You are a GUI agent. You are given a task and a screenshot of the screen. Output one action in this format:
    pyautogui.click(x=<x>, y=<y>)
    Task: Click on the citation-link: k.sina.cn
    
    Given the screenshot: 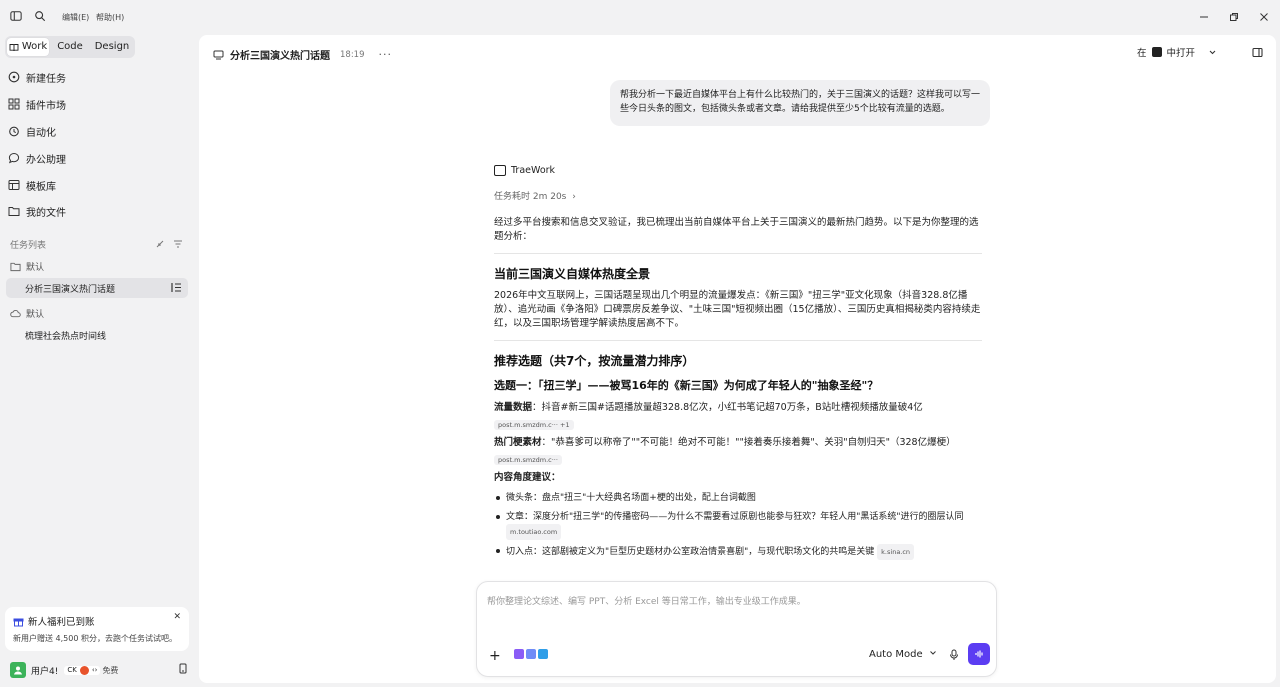 What is the action you would take?
    pyautogui.click(x=896, y=552)
    